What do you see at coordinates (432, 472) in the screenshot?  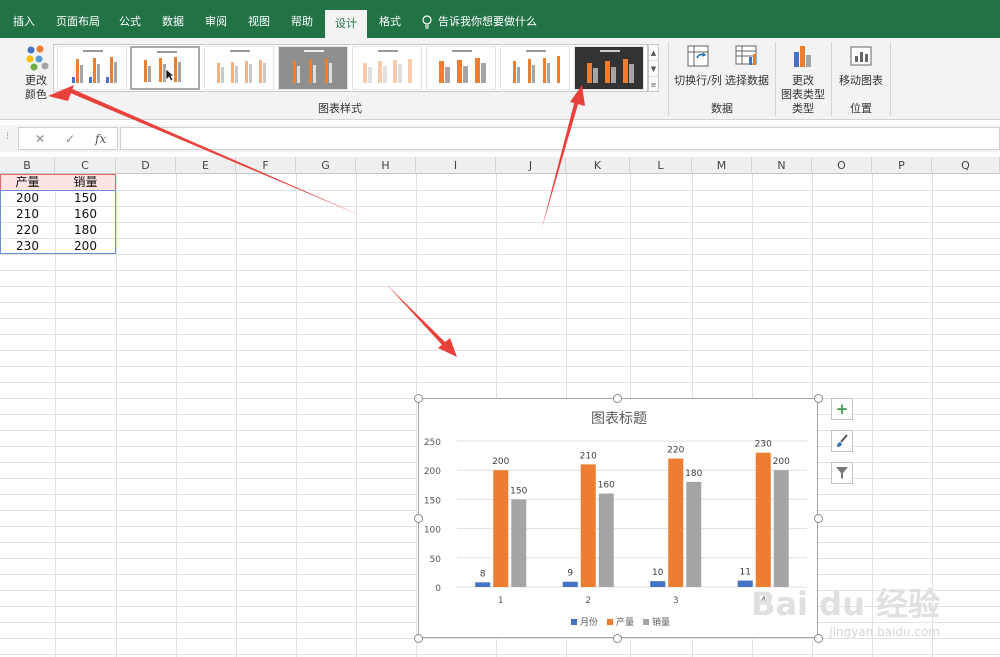 I see `y-tick-label: 200` at bounding box center [432, 472].